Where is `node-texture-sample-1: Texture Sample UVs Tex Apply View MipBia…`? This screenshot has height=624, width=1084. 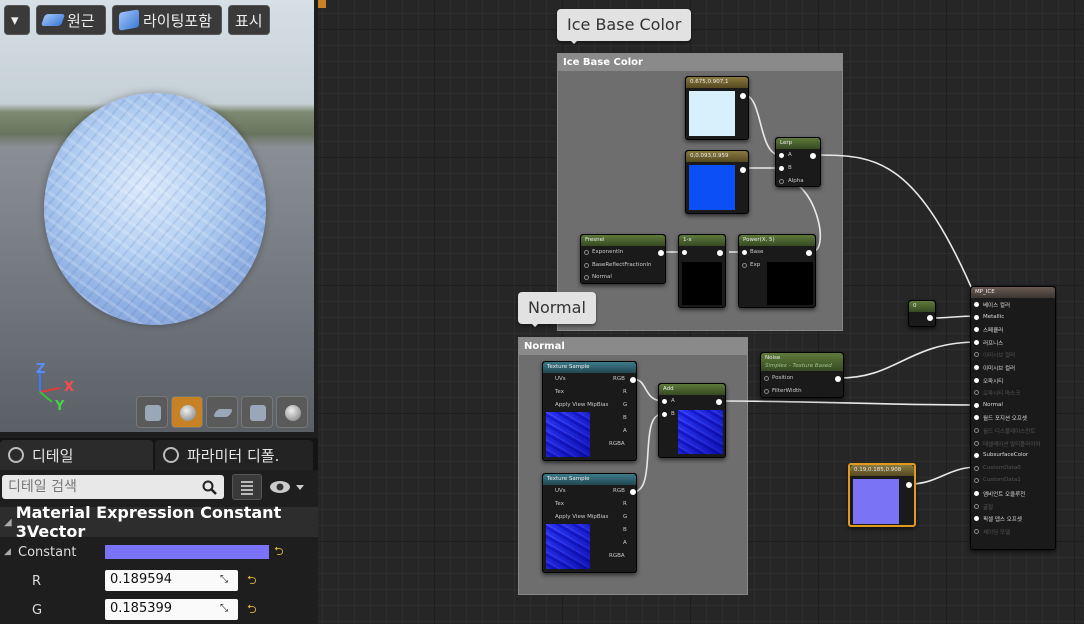
node-texture-sample-1: Texture Sample UVs Tex Apply View MipBia… is located at coordinates (589, 411).